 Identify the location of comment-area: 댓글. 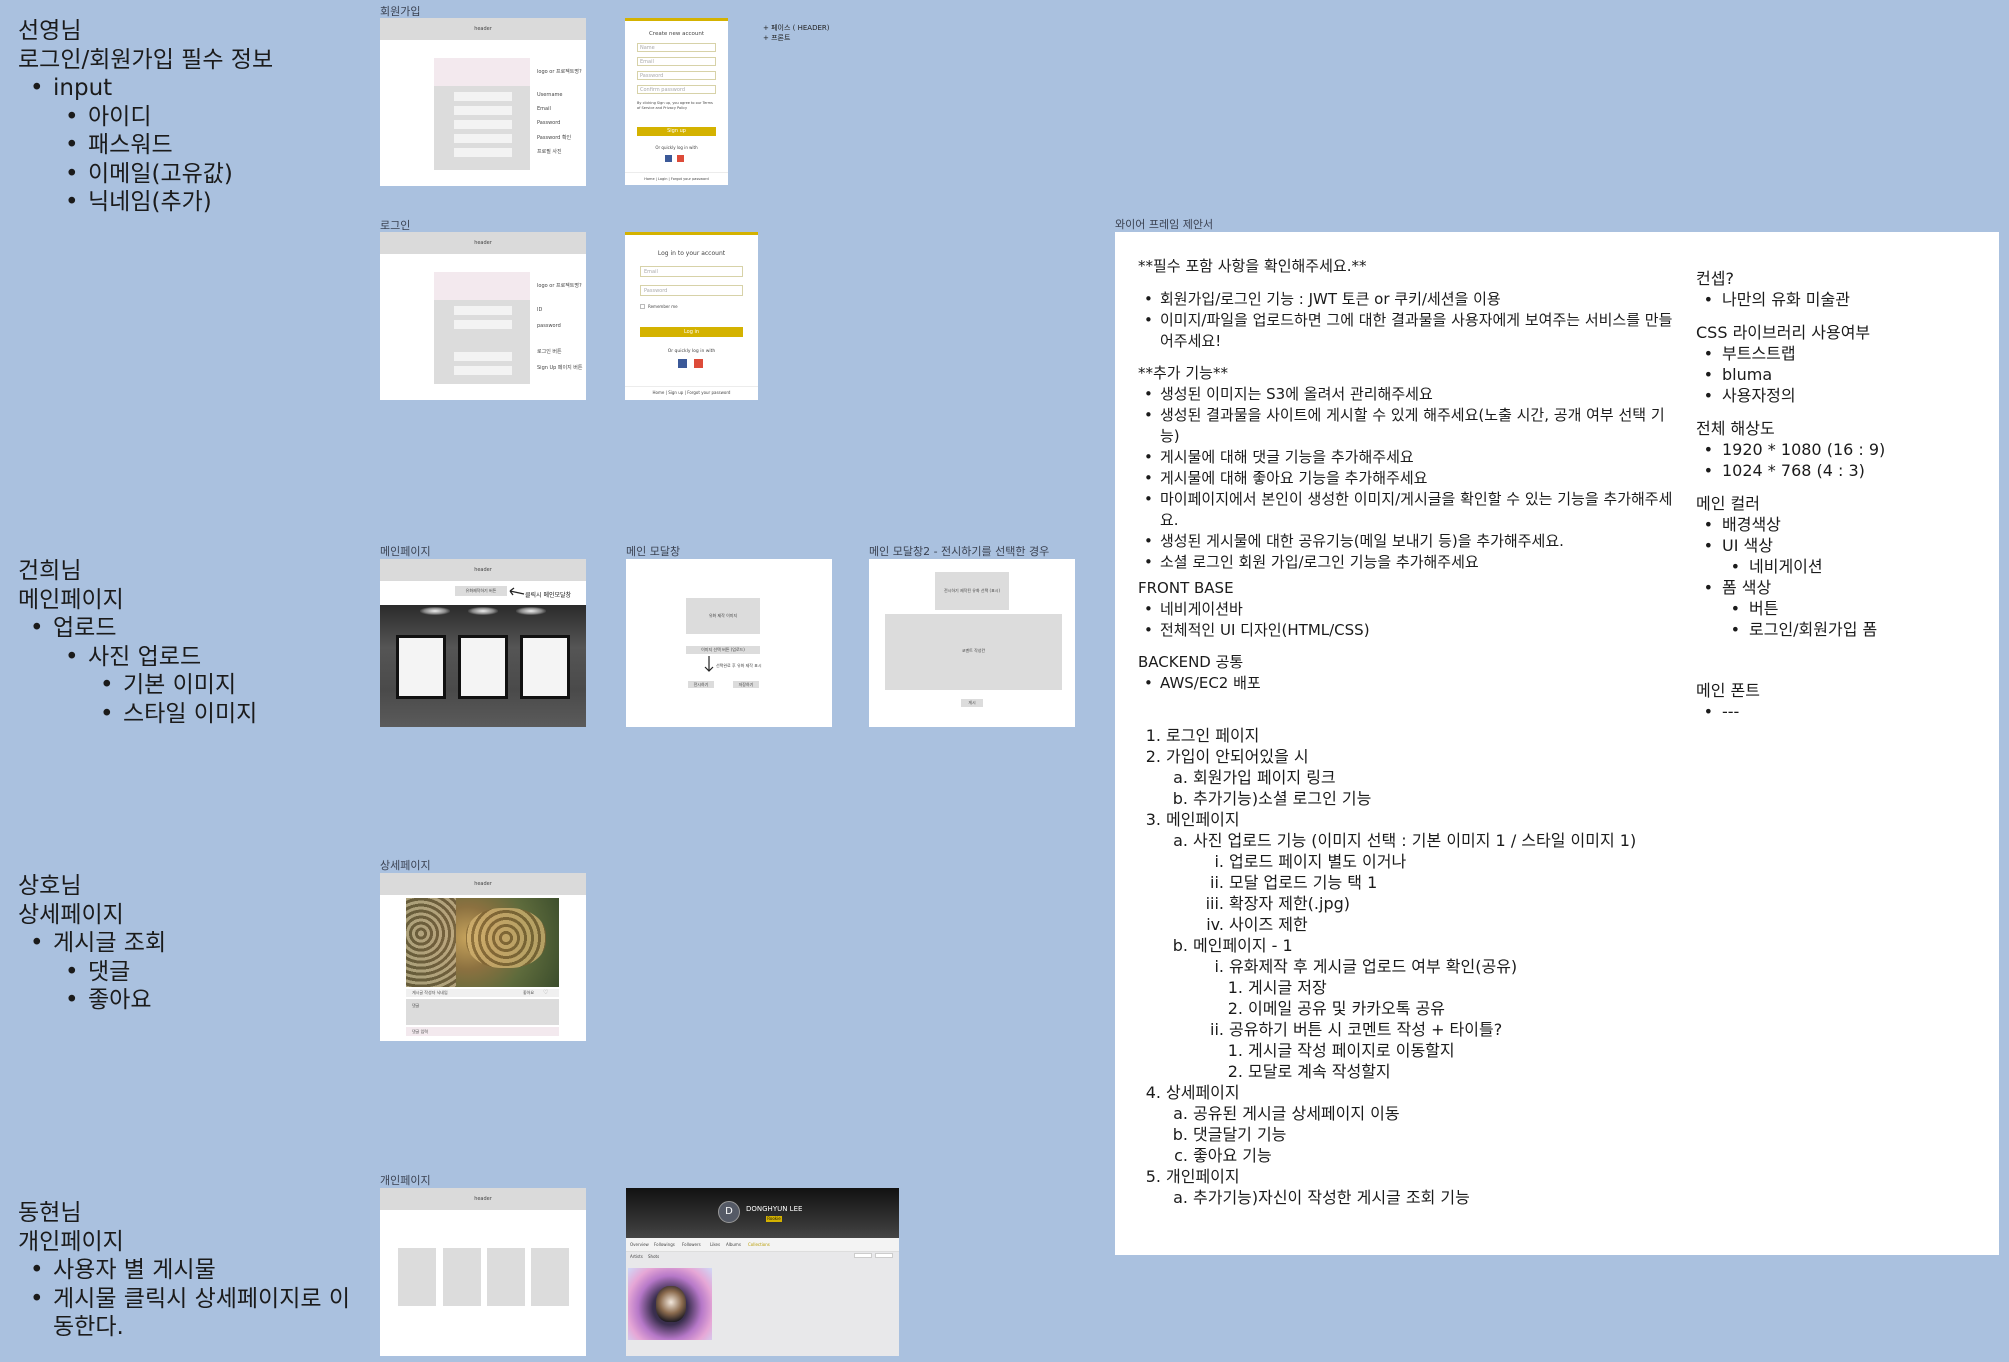
(482, 1012).